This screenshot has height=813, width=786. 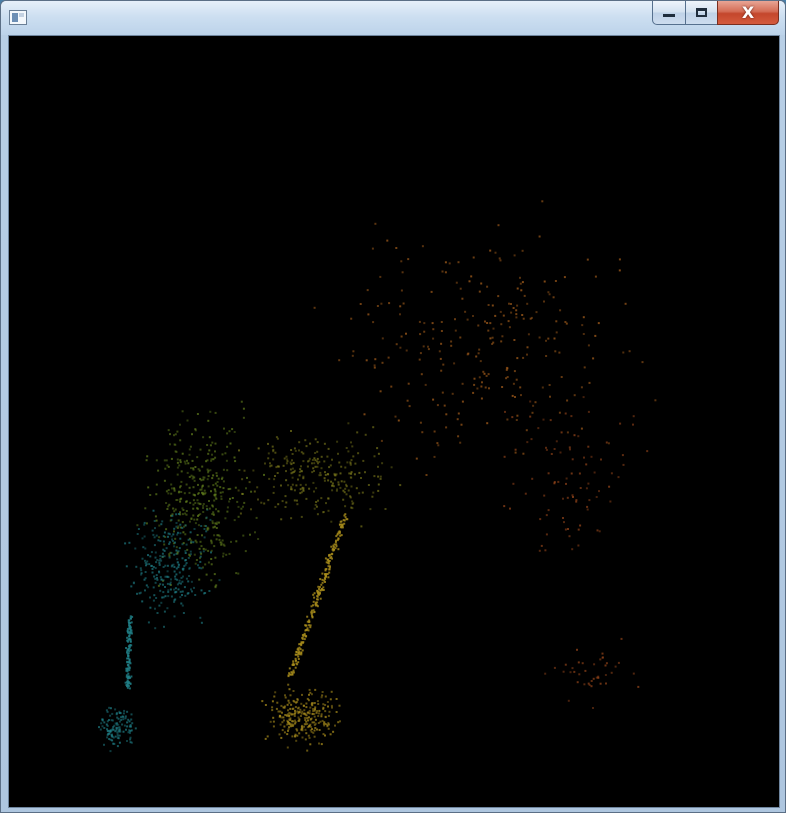 What do you see at coordinates (393, 18) in the screenshot?
I see `title-bar: X` at bounding box center [393, 18].